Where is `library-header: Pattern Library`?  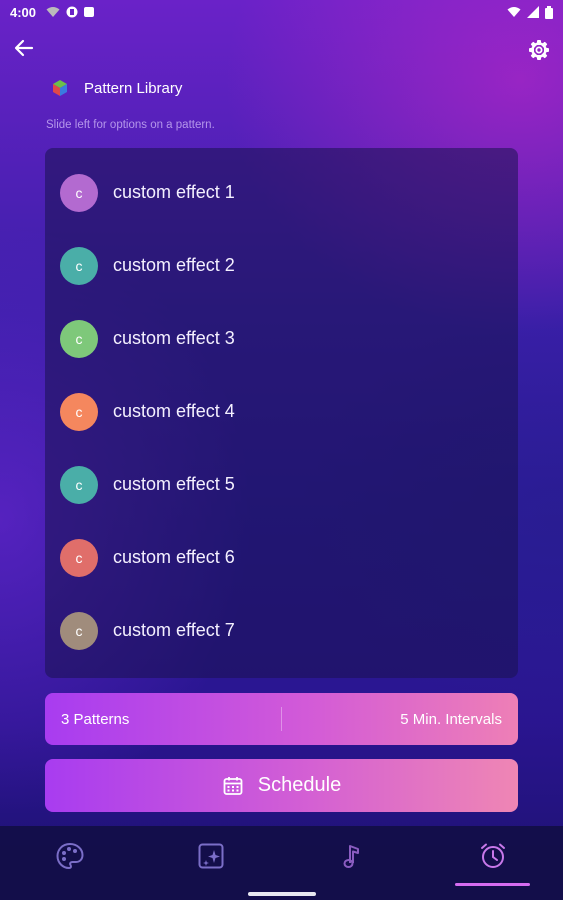 library-header: Pattern Library is located at coordinates (116, 88).